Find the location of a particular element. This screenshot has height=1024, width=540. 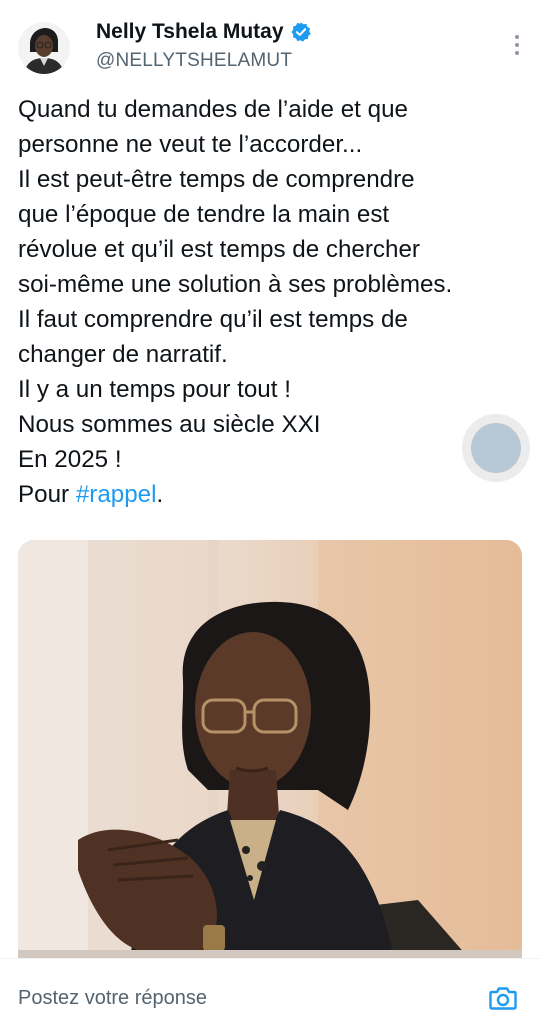

tweet-line-prefix: Pour is located at coordinates (47, 494).